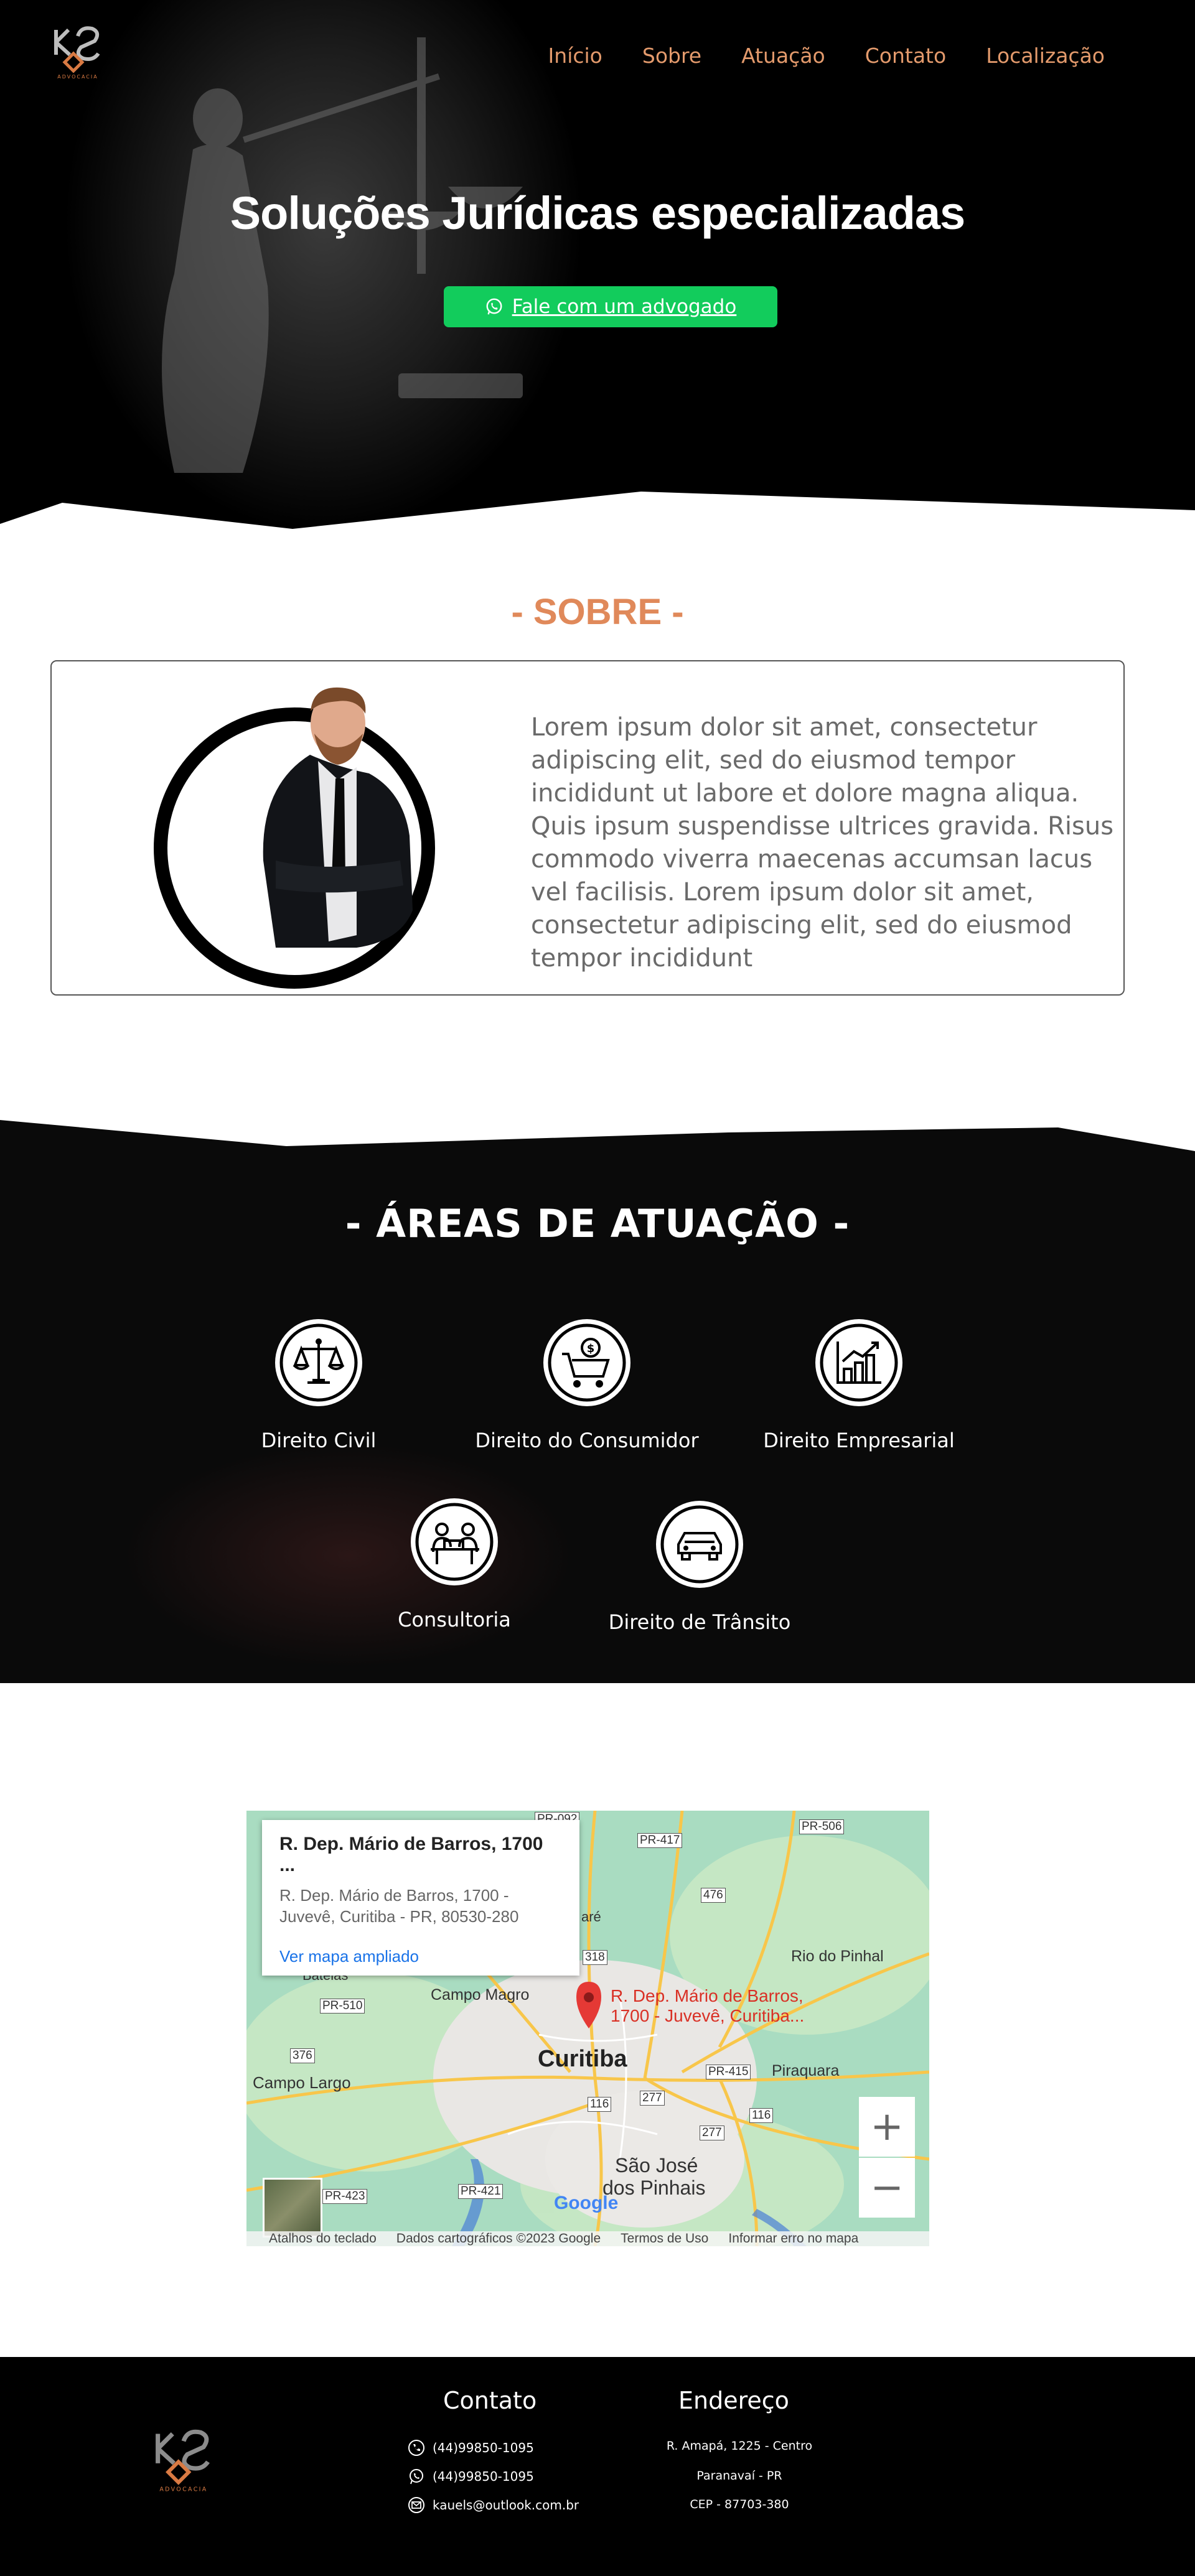 The width and height of the screenshot is (1195, 2576). What do you see at coordinates (1045, 56) in the screenshot?
I see `nav-item-localizacao: Localização` at bounding box center [1045, 56].